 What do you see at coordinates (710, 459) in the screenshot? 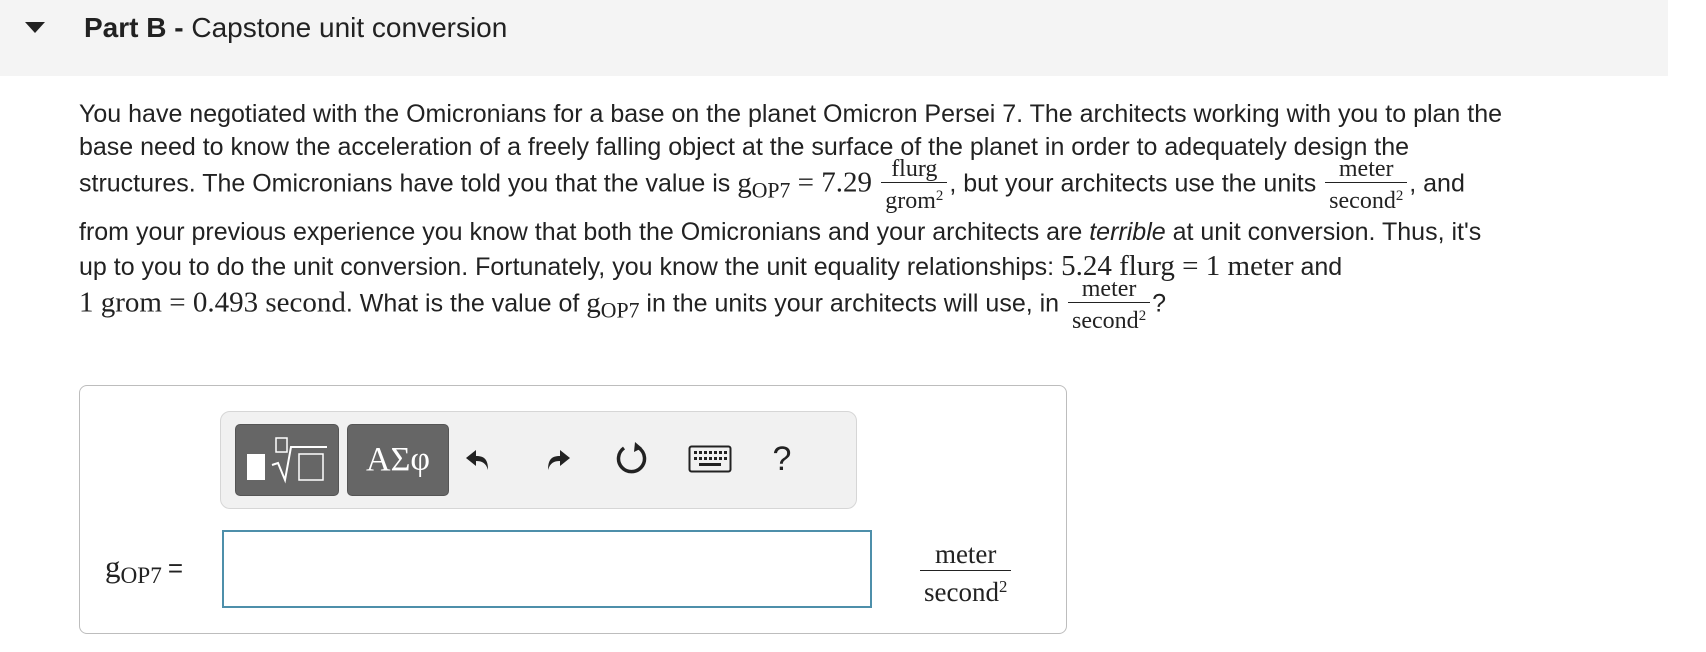
I see `keyboard-icon` at bounding box center [710, 459].